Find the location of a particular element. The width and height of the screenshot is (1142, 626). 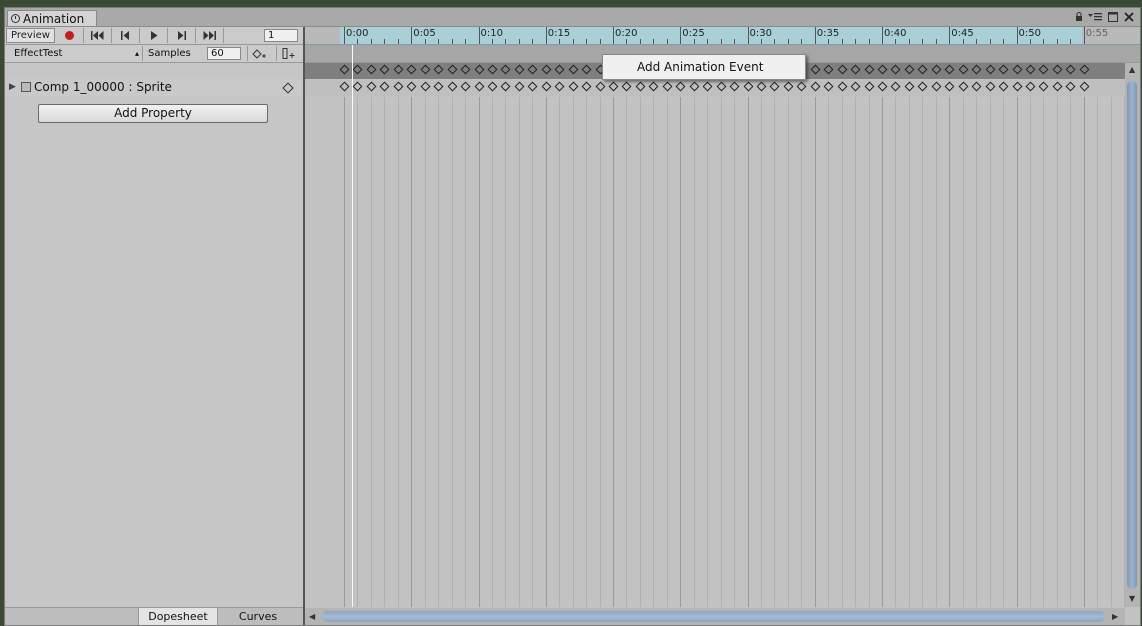

close-icon is located at coordinates (1129, 16).